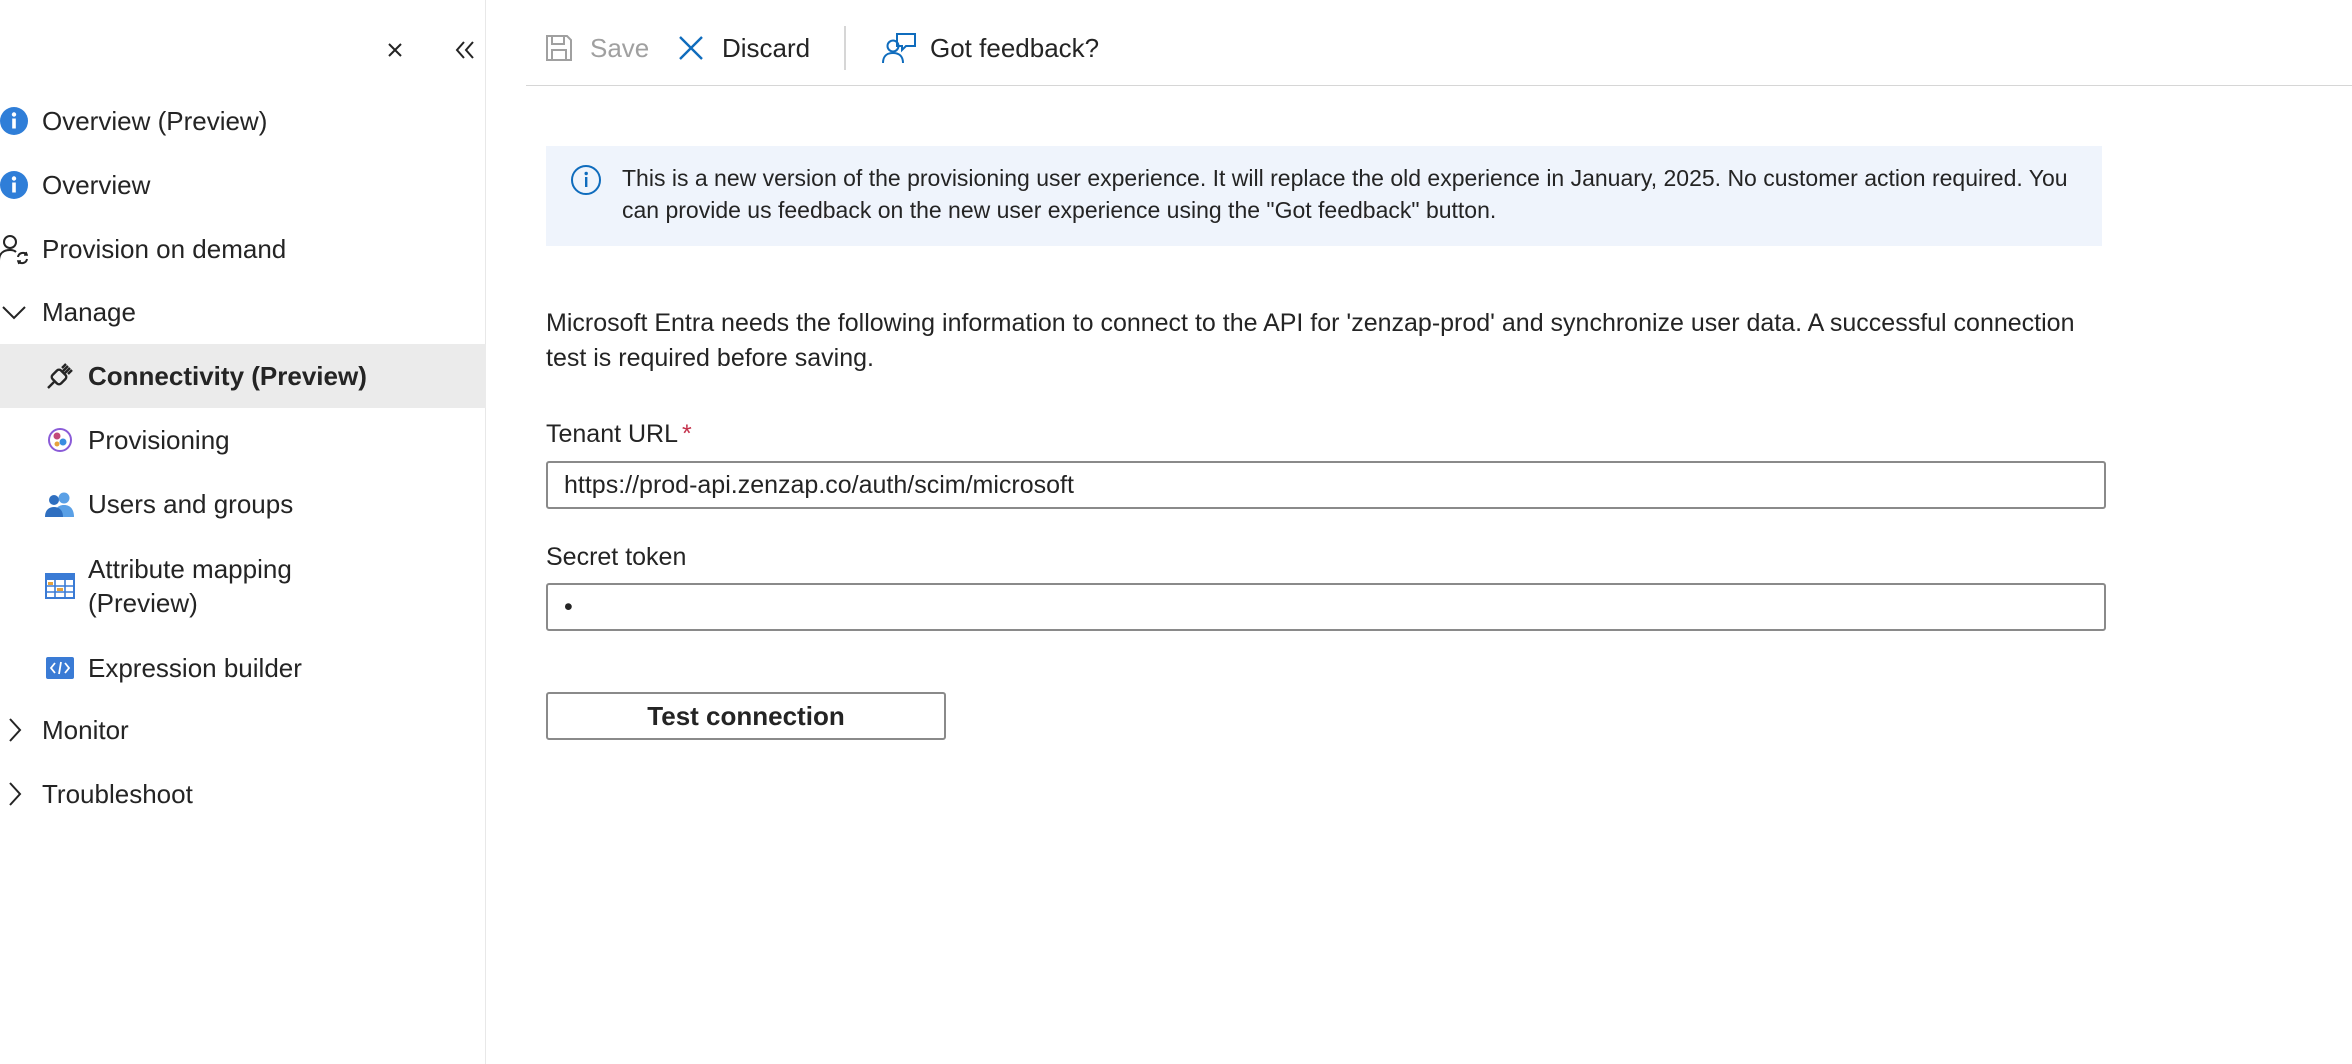 Image resolution: width=2352 pixels, height=1064 pixels. Describe the element at coordinates (159, 440) in the screenshot. I see `sidebar-item-label: Provisioning` at that location.